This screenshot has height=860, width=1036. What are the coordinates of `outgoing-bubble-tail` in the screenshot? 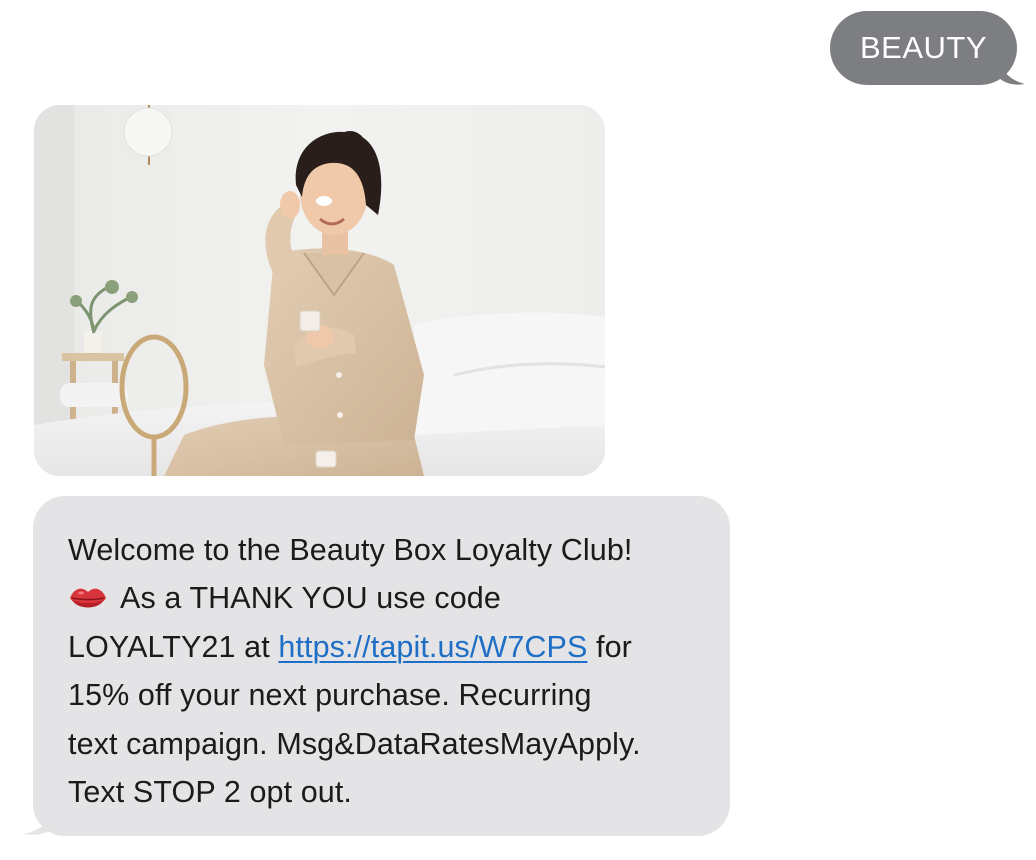 It's located at (1012, 71).